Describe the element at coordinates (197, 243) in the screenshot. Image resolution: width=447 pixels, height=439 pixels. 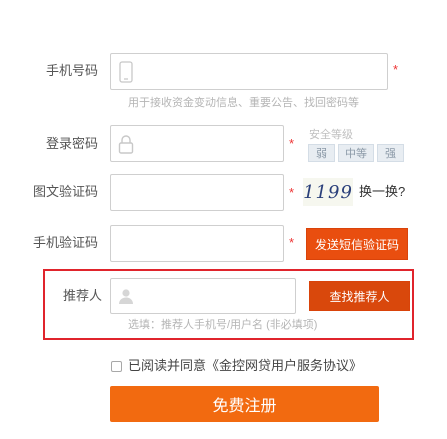
I see `sms-captcha-input` at that location.